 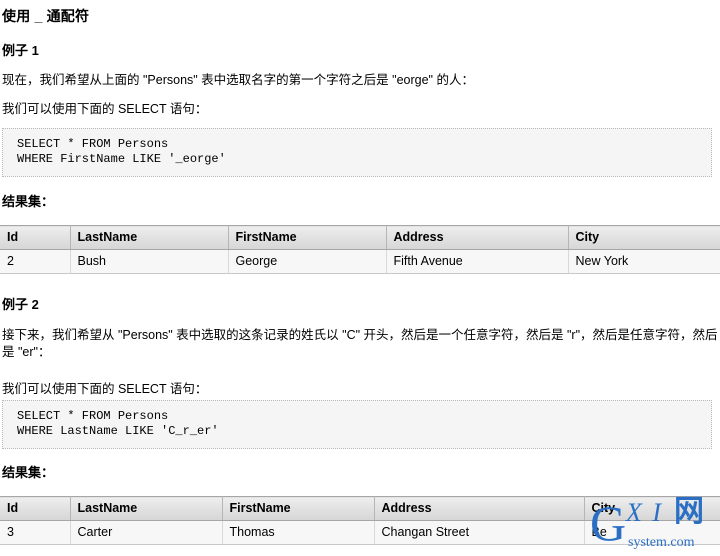 What do you see at coordinates (28, 201) in the screenshot?
I see `example-1-result-label: 结果集：` at bounding box center [28, 201].